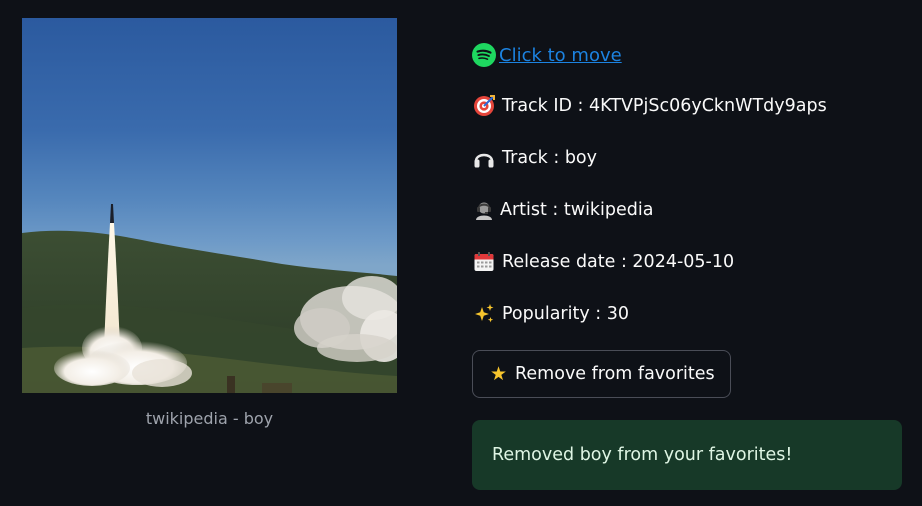 The height and width of the screenshot is (506, 922). I want to click on star-icon: ★, so click(499, 374).